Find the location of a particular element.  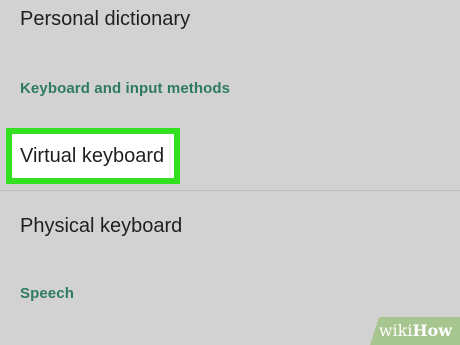

section-header-label: Keyboard and input methods is located at coordinates (125, 88).